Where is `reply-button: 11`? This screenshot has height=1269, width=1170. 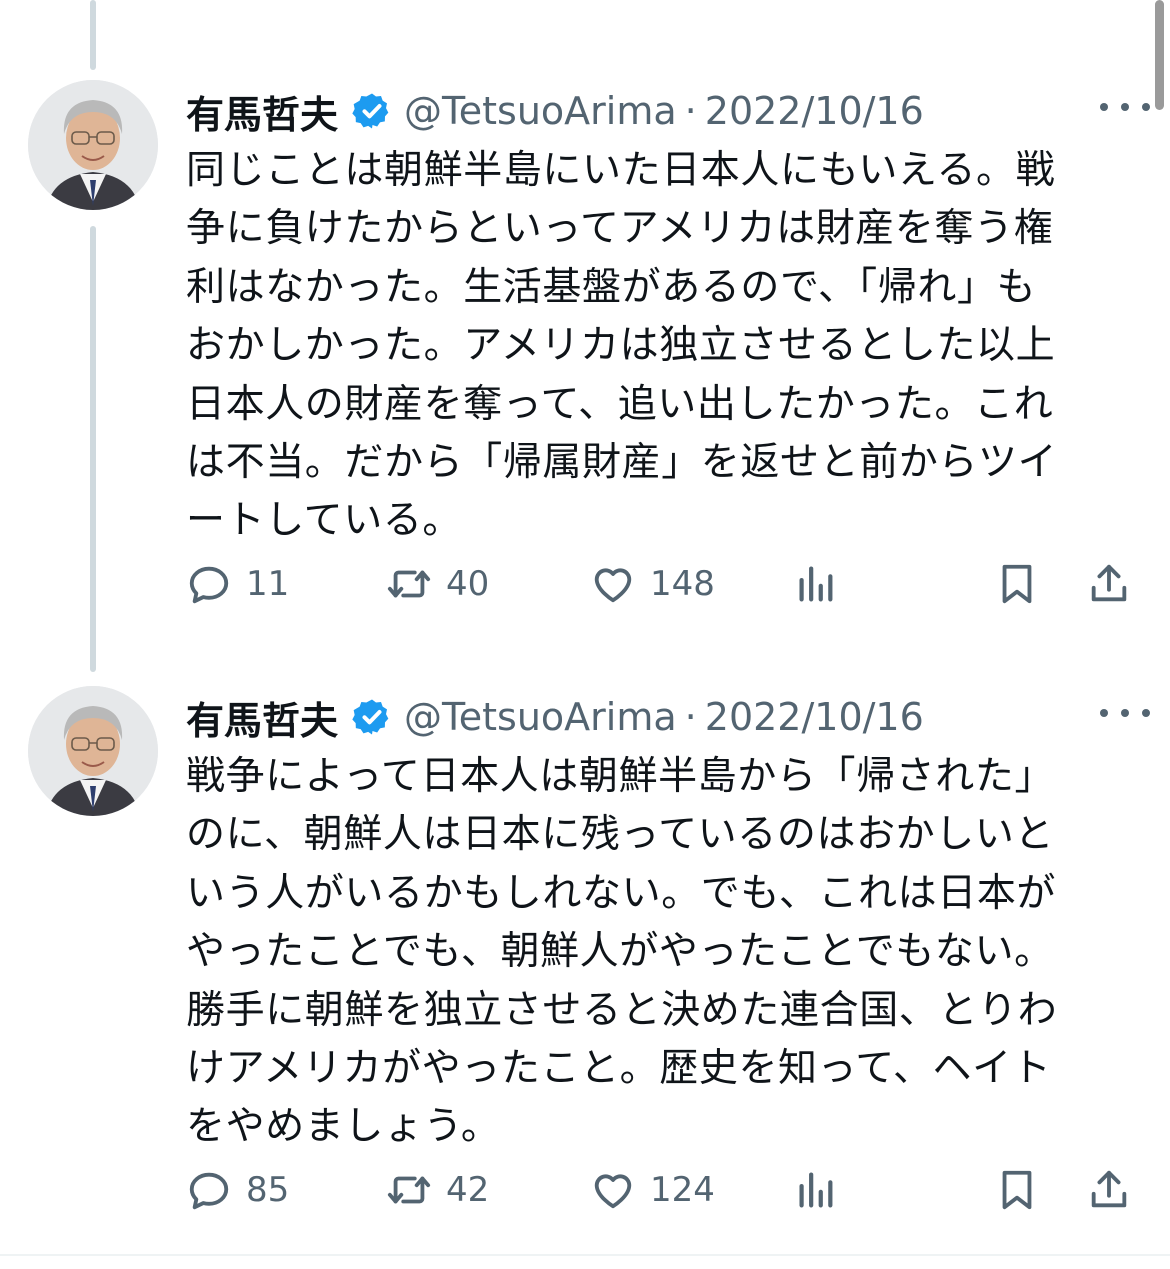 reply-button: 11 is located at coordinates (237, 584).